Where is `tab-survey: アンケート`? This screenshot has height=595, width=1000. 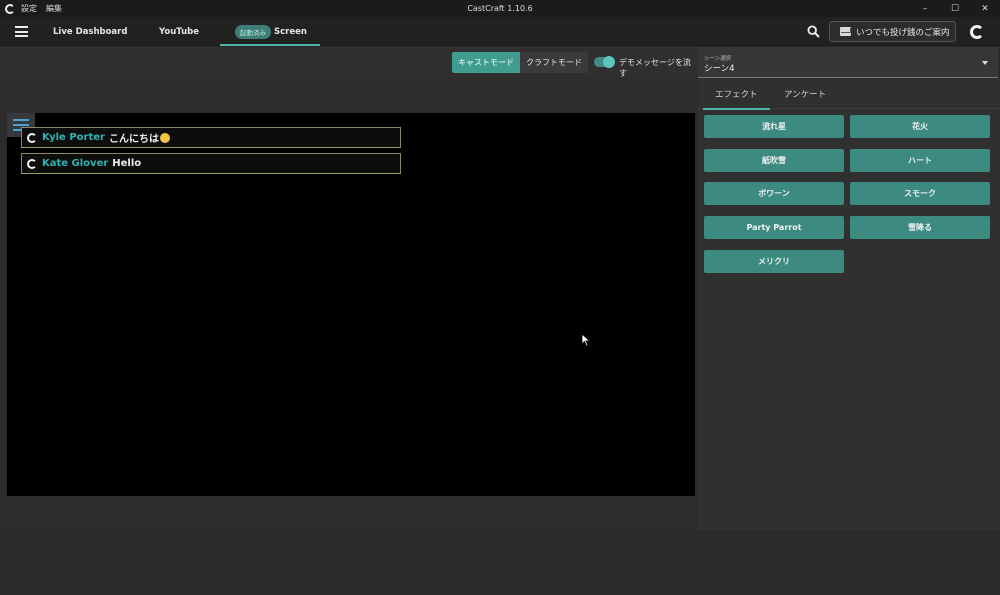 tab-survey: アンケート is located at coordinates (805, 93).